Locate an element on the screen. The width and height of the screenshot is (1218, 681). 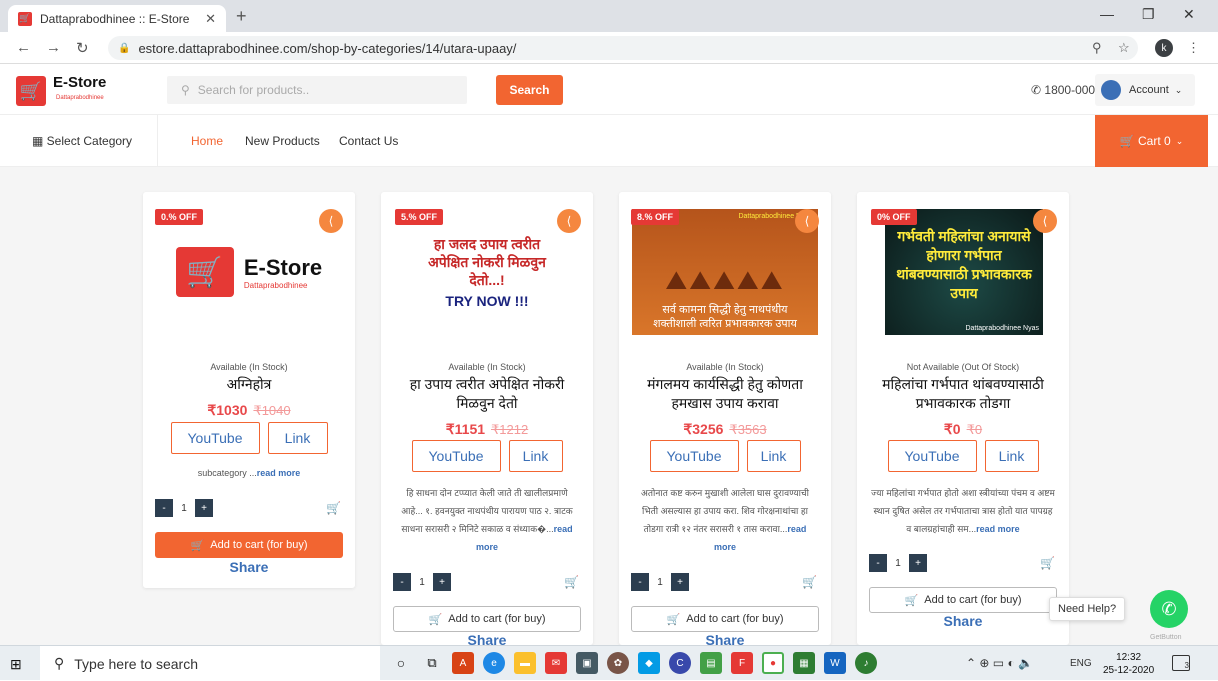
search-button: Search is located at coordinates (529, 90).